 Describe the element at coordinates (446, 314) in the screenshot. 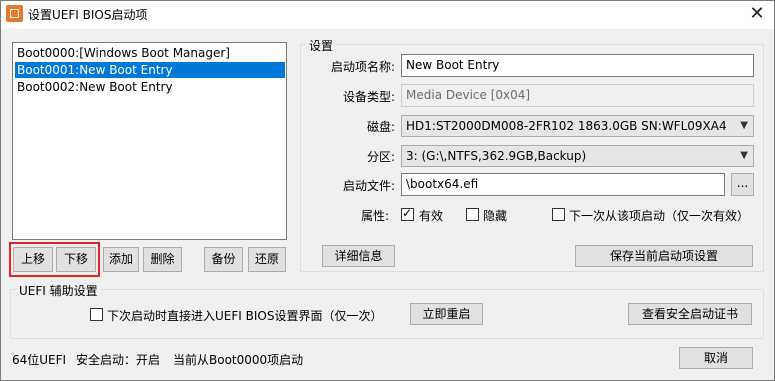

I see `restart-now-button: 立即重启` at that location.